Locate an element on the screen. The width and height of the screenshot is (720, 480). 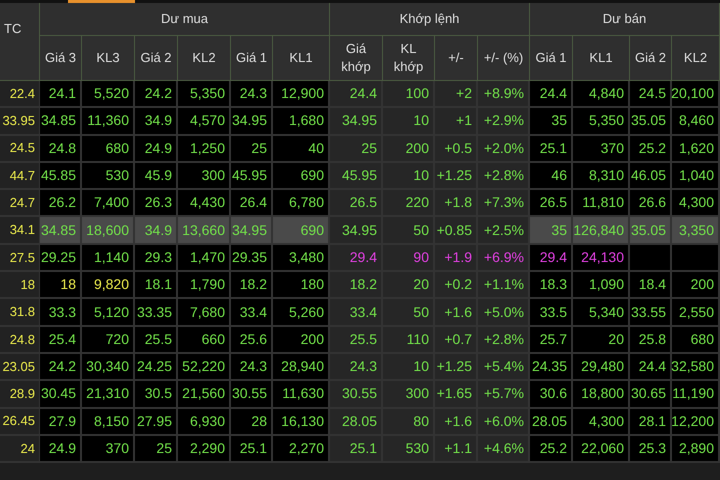
table-cell-text: +5.0% is located at coordinates (504, 312).